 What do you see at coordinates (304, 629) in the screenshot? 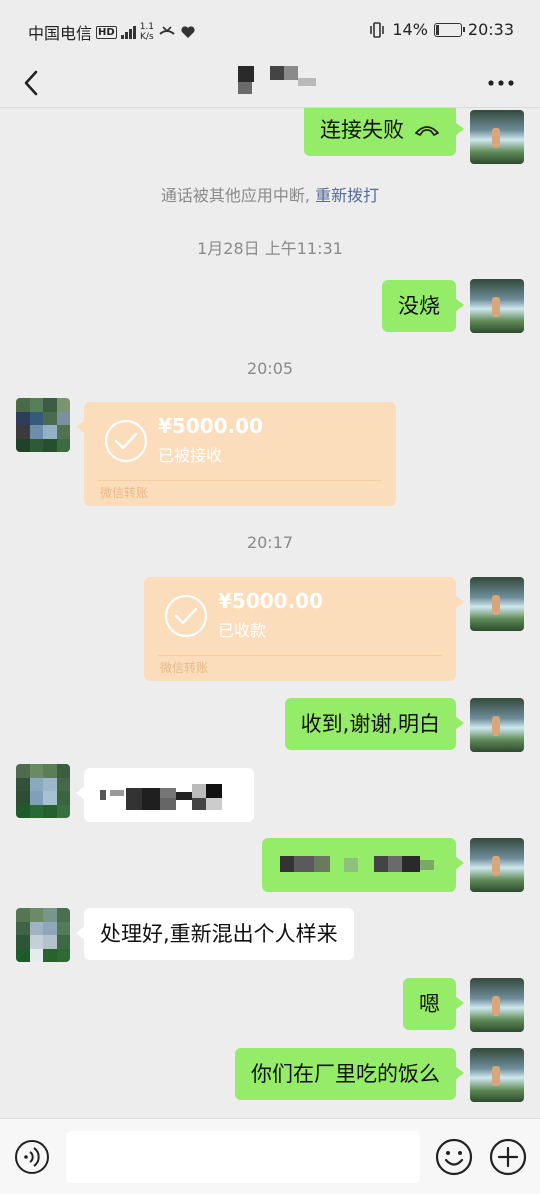
I see `transfer-card: ¥5000.00 已收款 微信转账` at bounding box center [304, 629].